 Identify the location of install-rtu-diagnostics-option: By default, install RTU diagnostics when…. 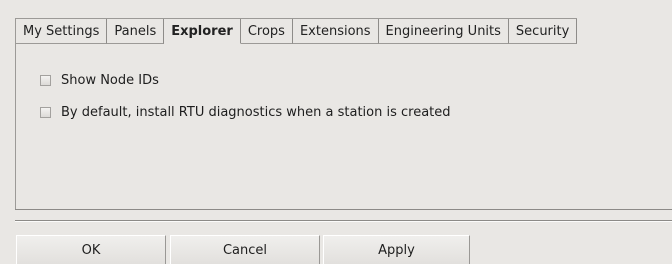
(245, 112).